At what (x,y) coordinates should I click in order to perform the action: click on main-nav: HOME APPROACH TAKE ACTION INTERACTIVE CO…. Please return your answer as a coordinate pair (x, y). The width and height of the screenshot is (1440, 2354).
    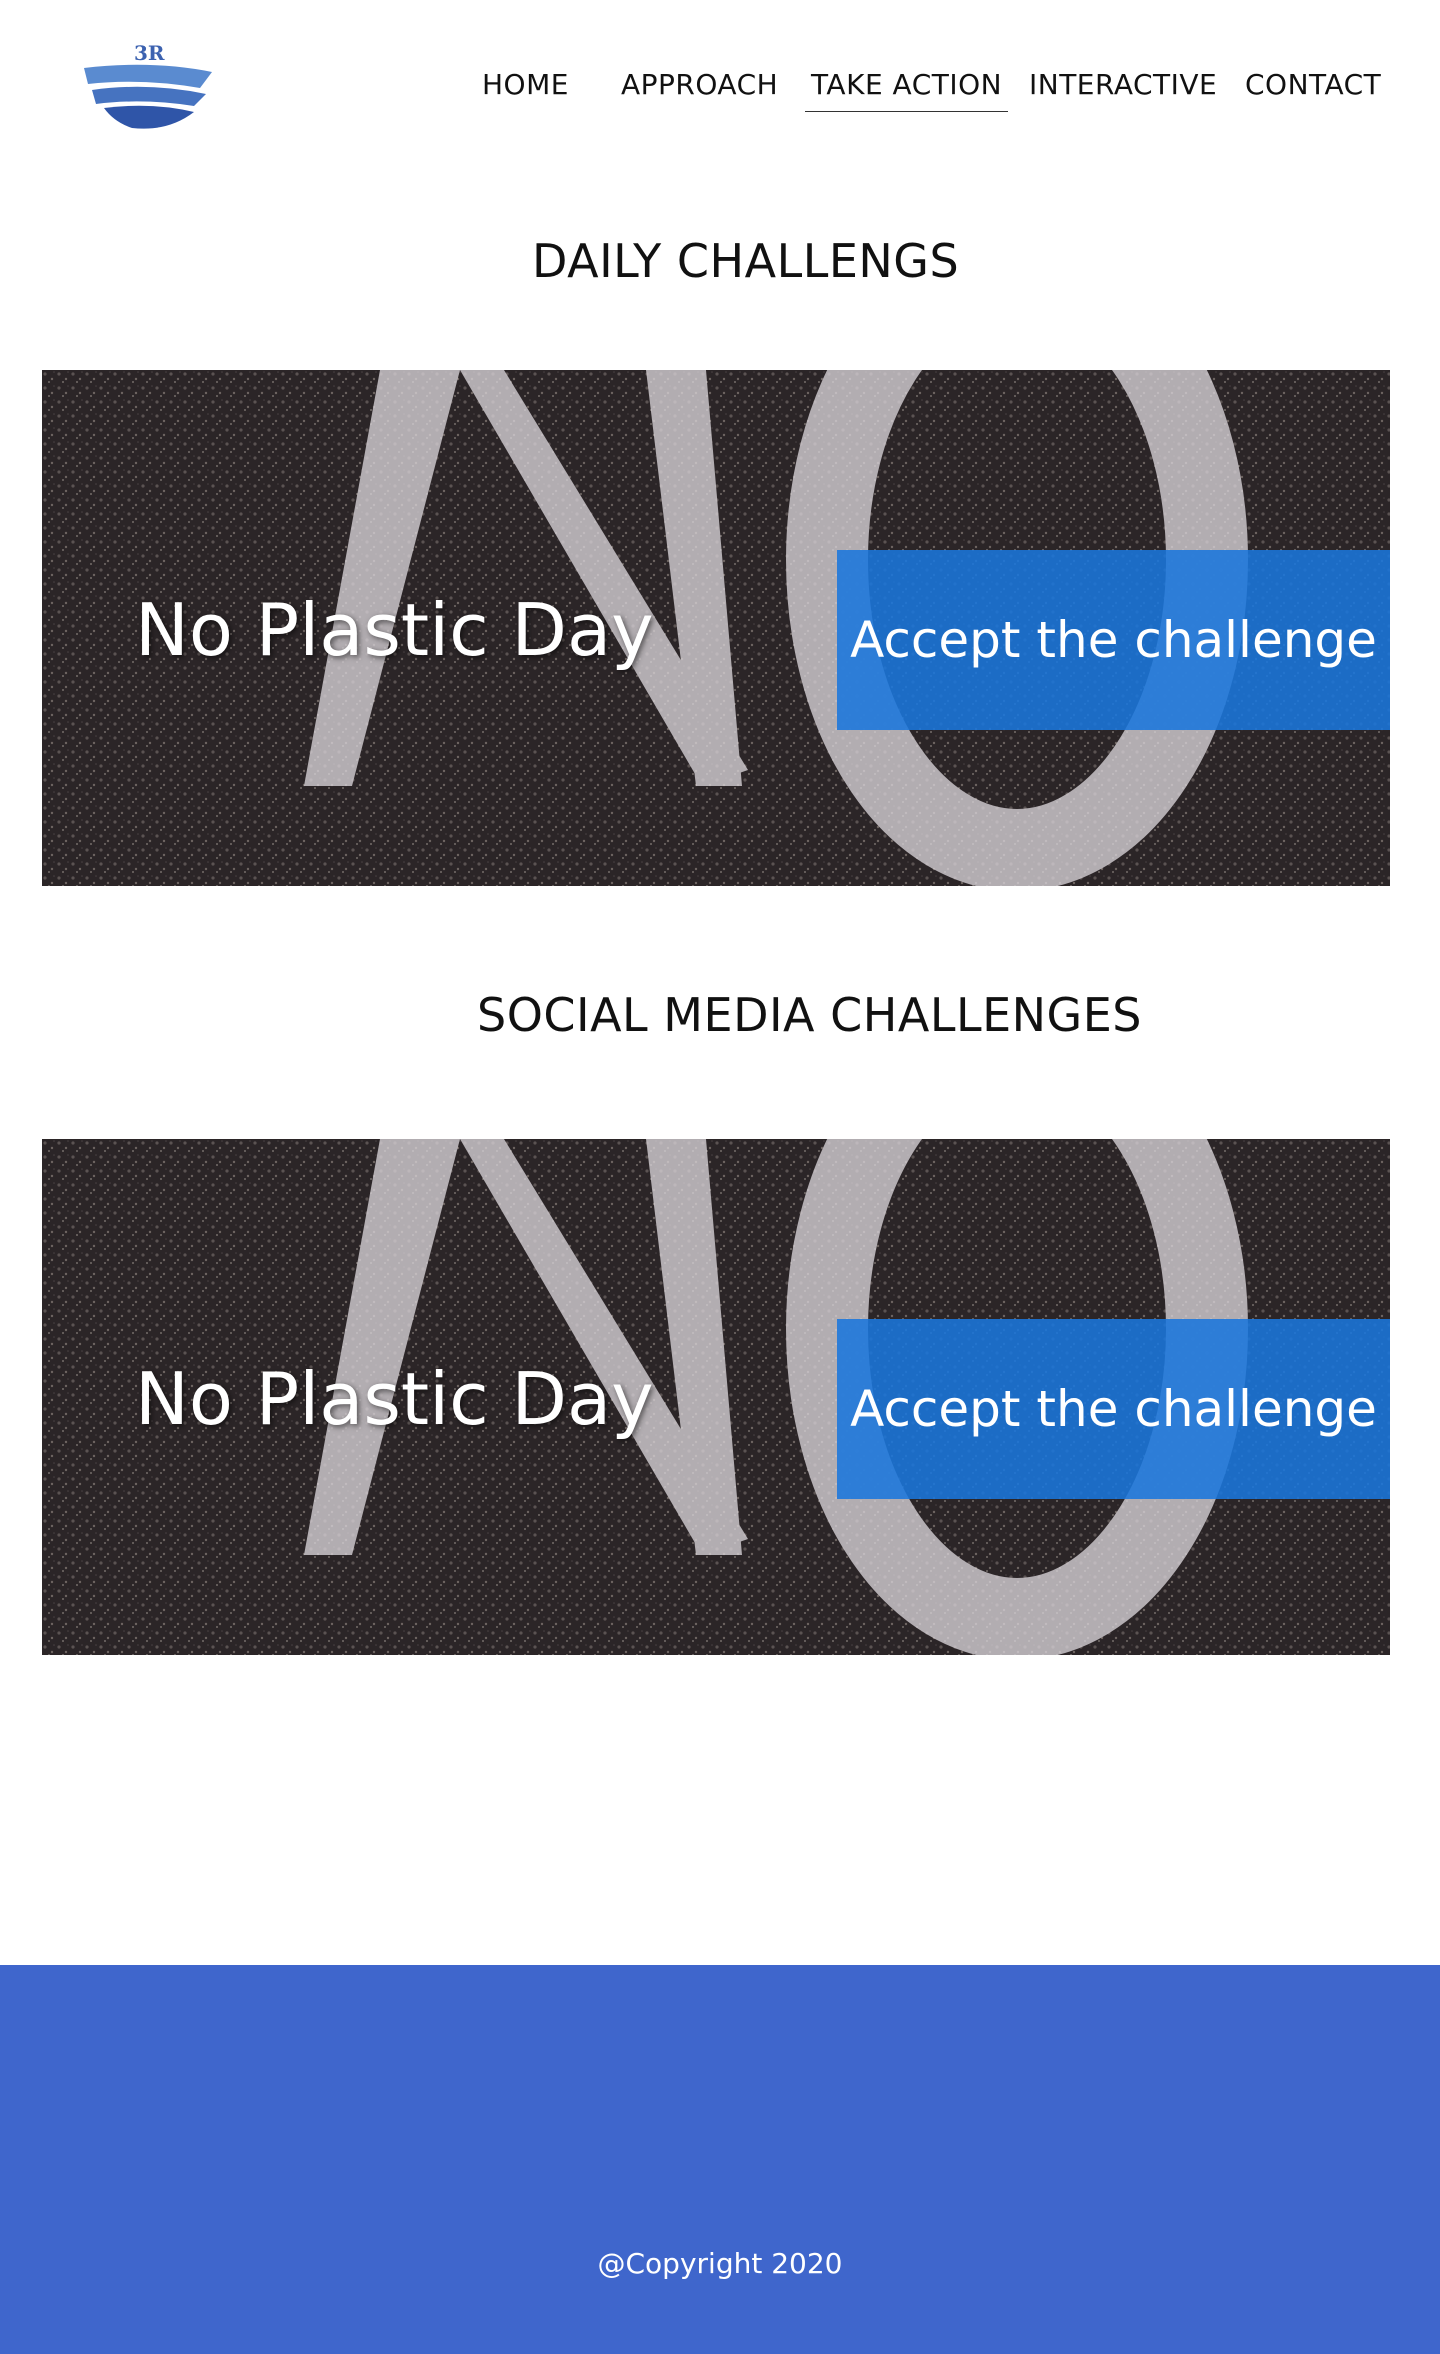
    Looking at the image, I should click on (720, 90).